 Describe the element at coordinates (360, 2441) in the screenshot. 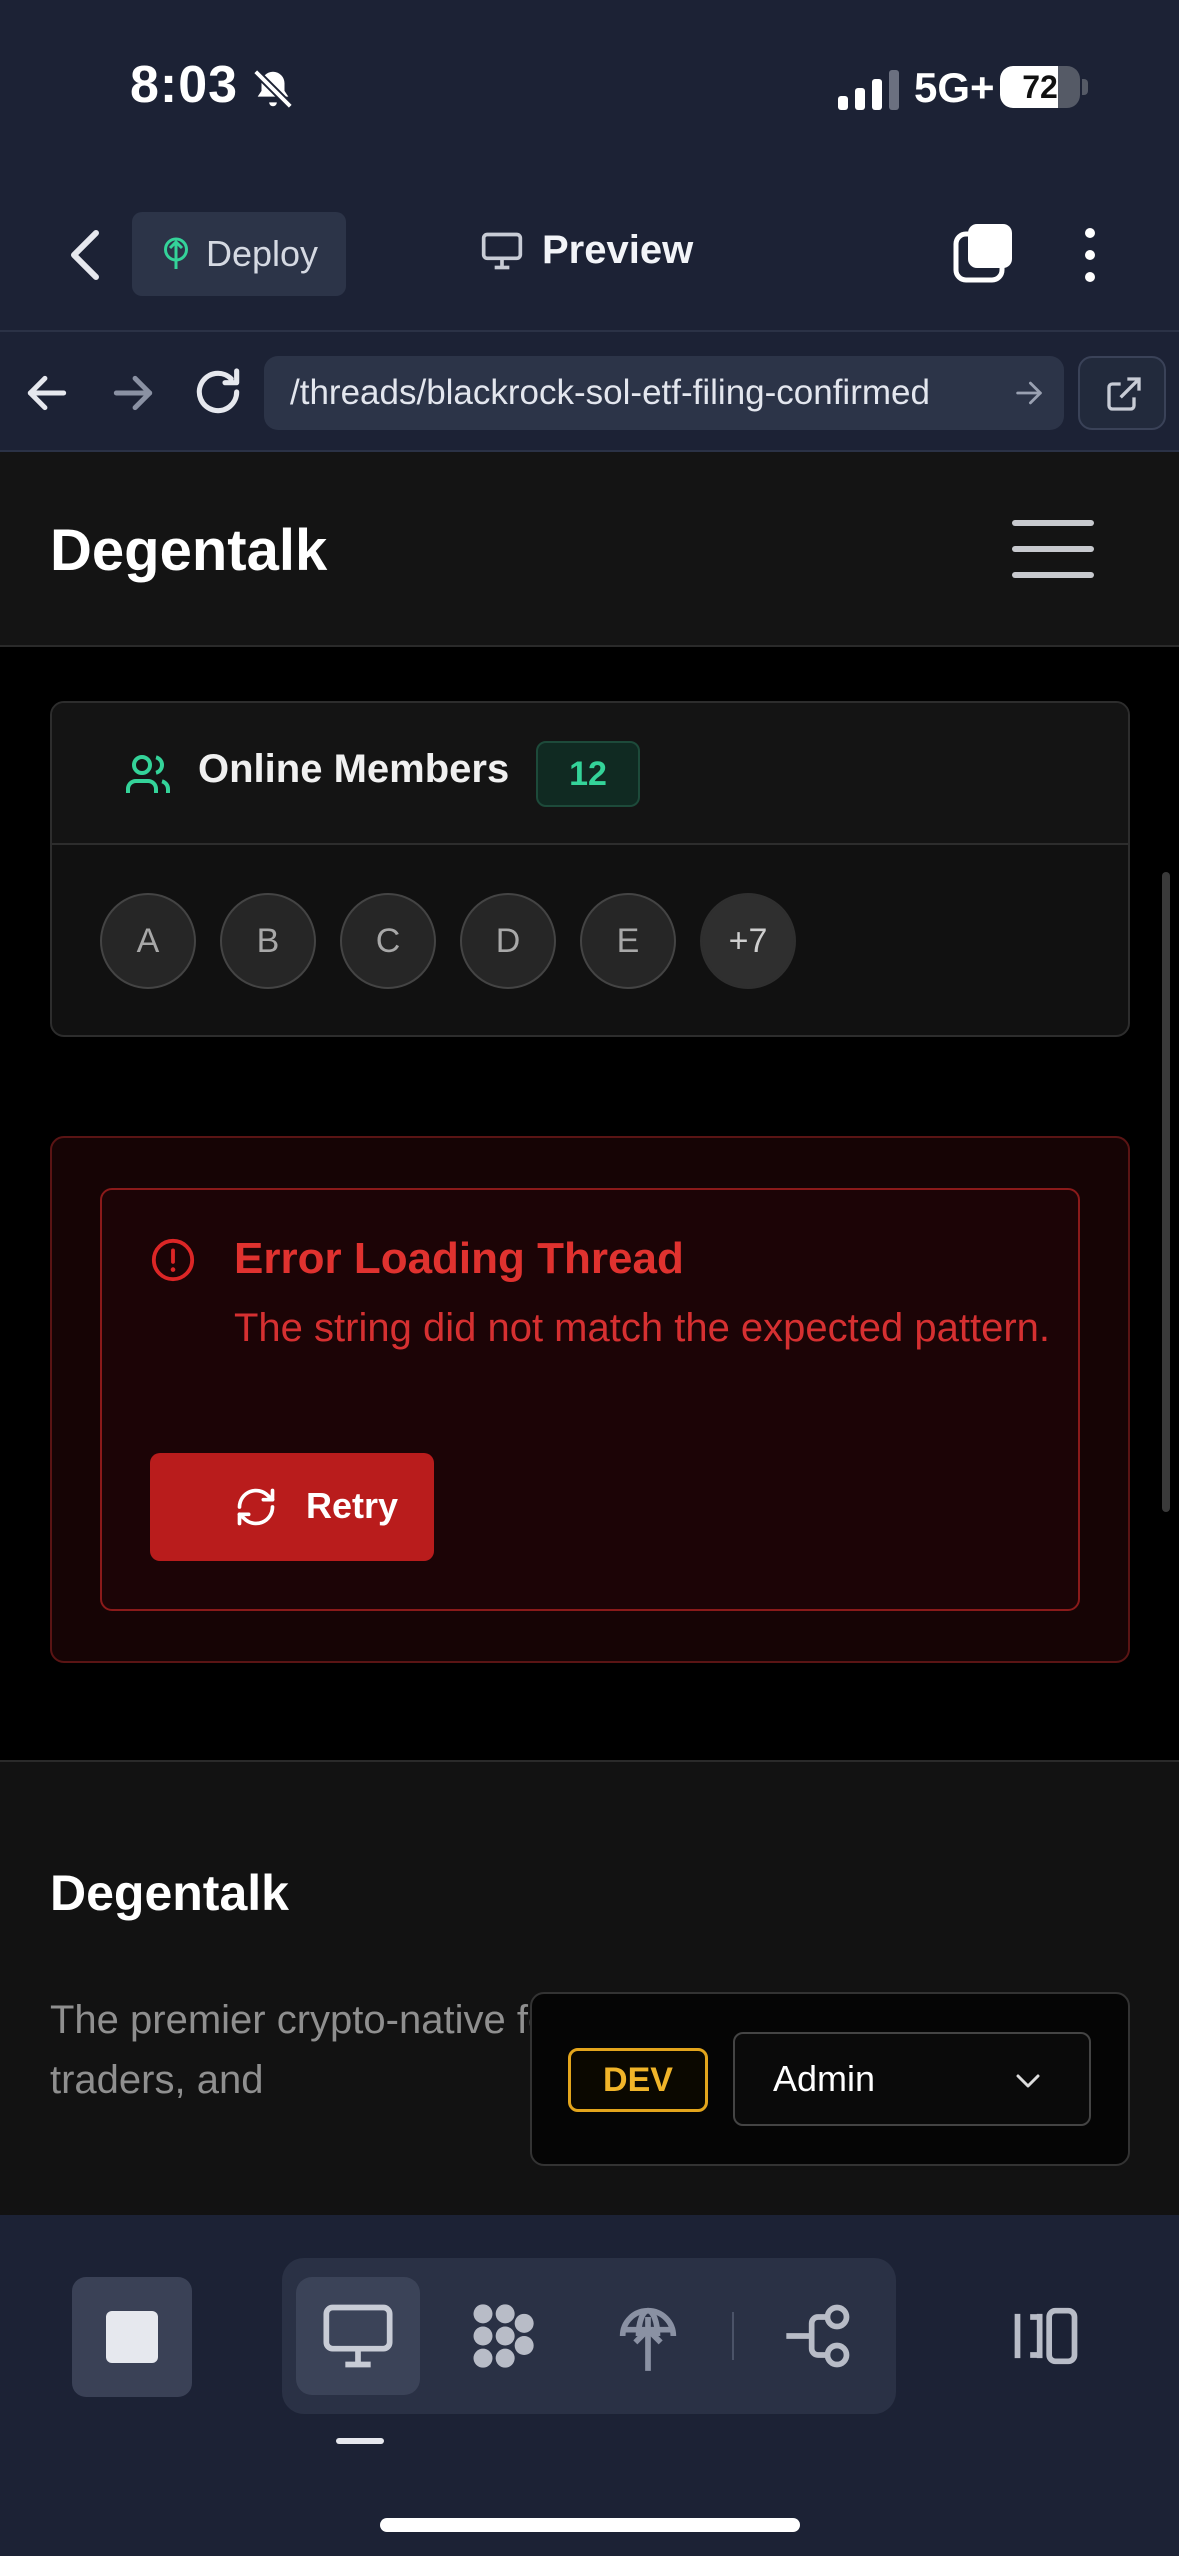

I see `active-tab-indicator` at that location.